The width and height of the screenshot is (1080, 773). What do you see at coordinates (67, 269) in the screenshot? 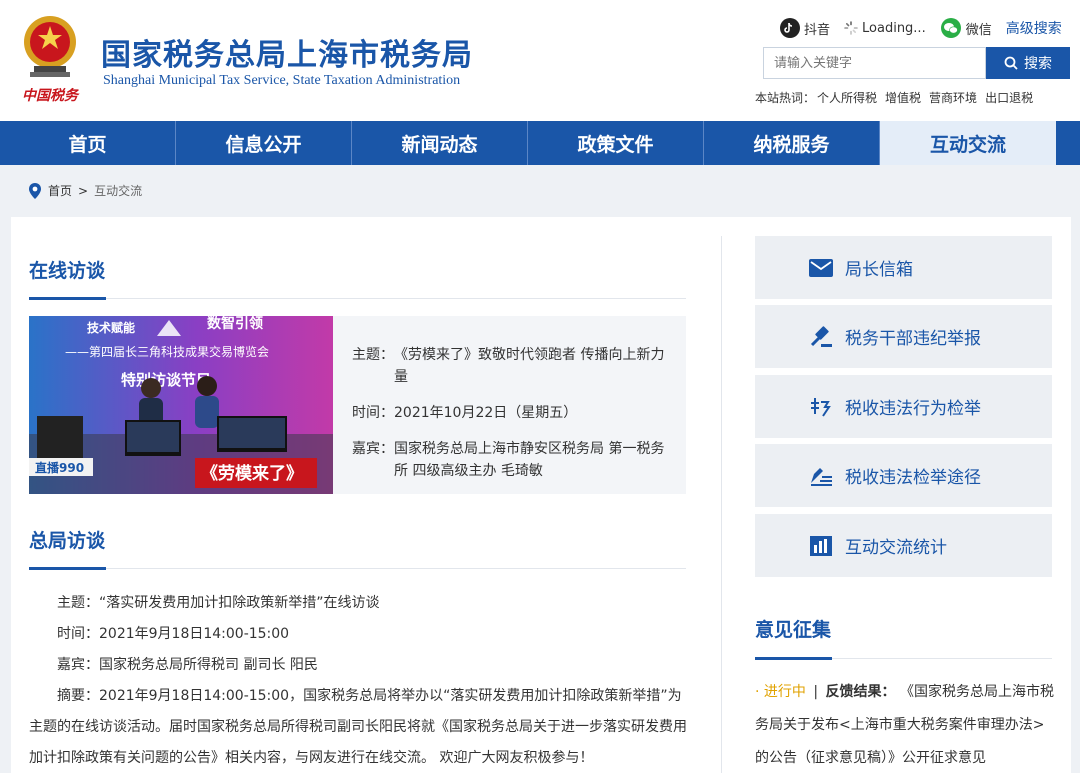
I see `online-interview-title: 在线访谈` at bounding box center [67, 269].